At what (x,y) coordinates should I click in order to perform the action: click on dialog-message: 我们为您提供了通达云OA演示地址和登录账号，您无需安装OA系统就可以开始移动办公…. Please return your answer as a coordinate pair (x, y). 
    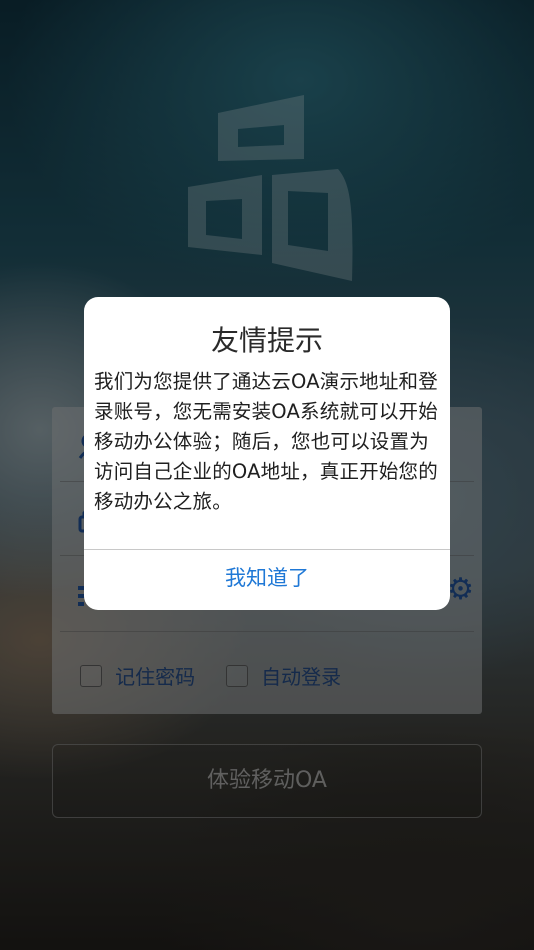
    Looking at the image, I should click on (266, 441).